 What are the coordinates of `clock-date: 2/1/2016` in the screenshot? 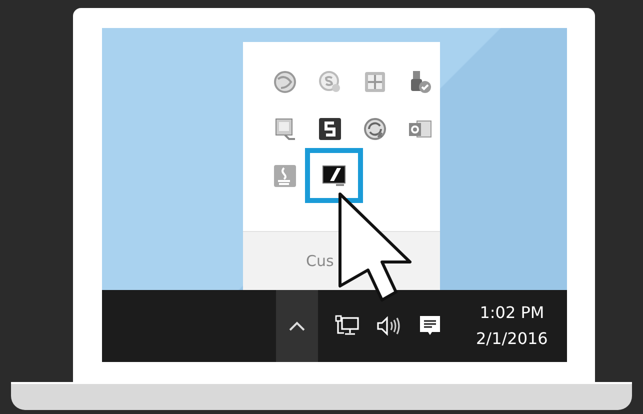 It's located at (512, 339).